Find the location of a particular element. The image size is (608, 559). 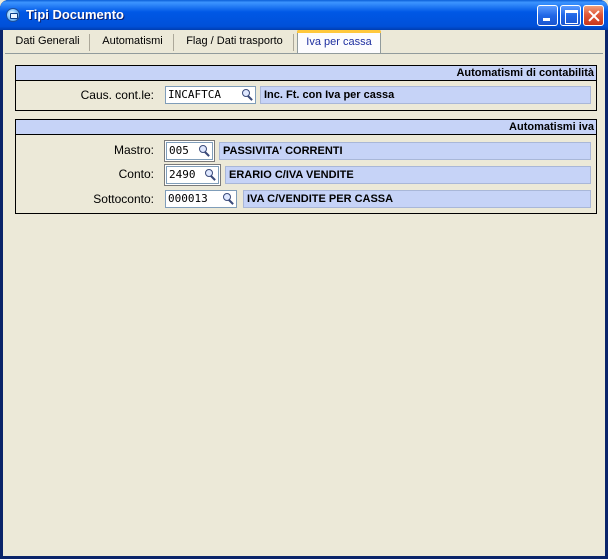

conto-label: Conto: is located at coordinates (136, 174).